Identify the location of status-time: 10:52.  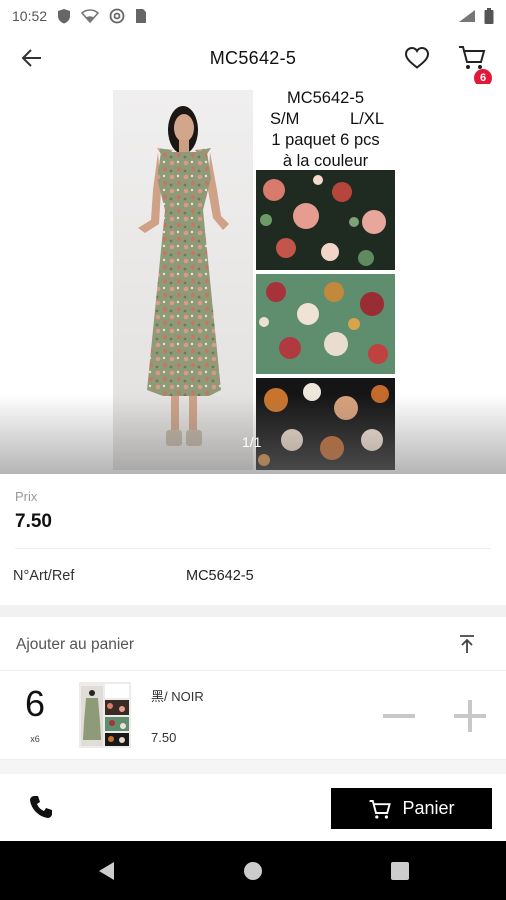
(30, 16).